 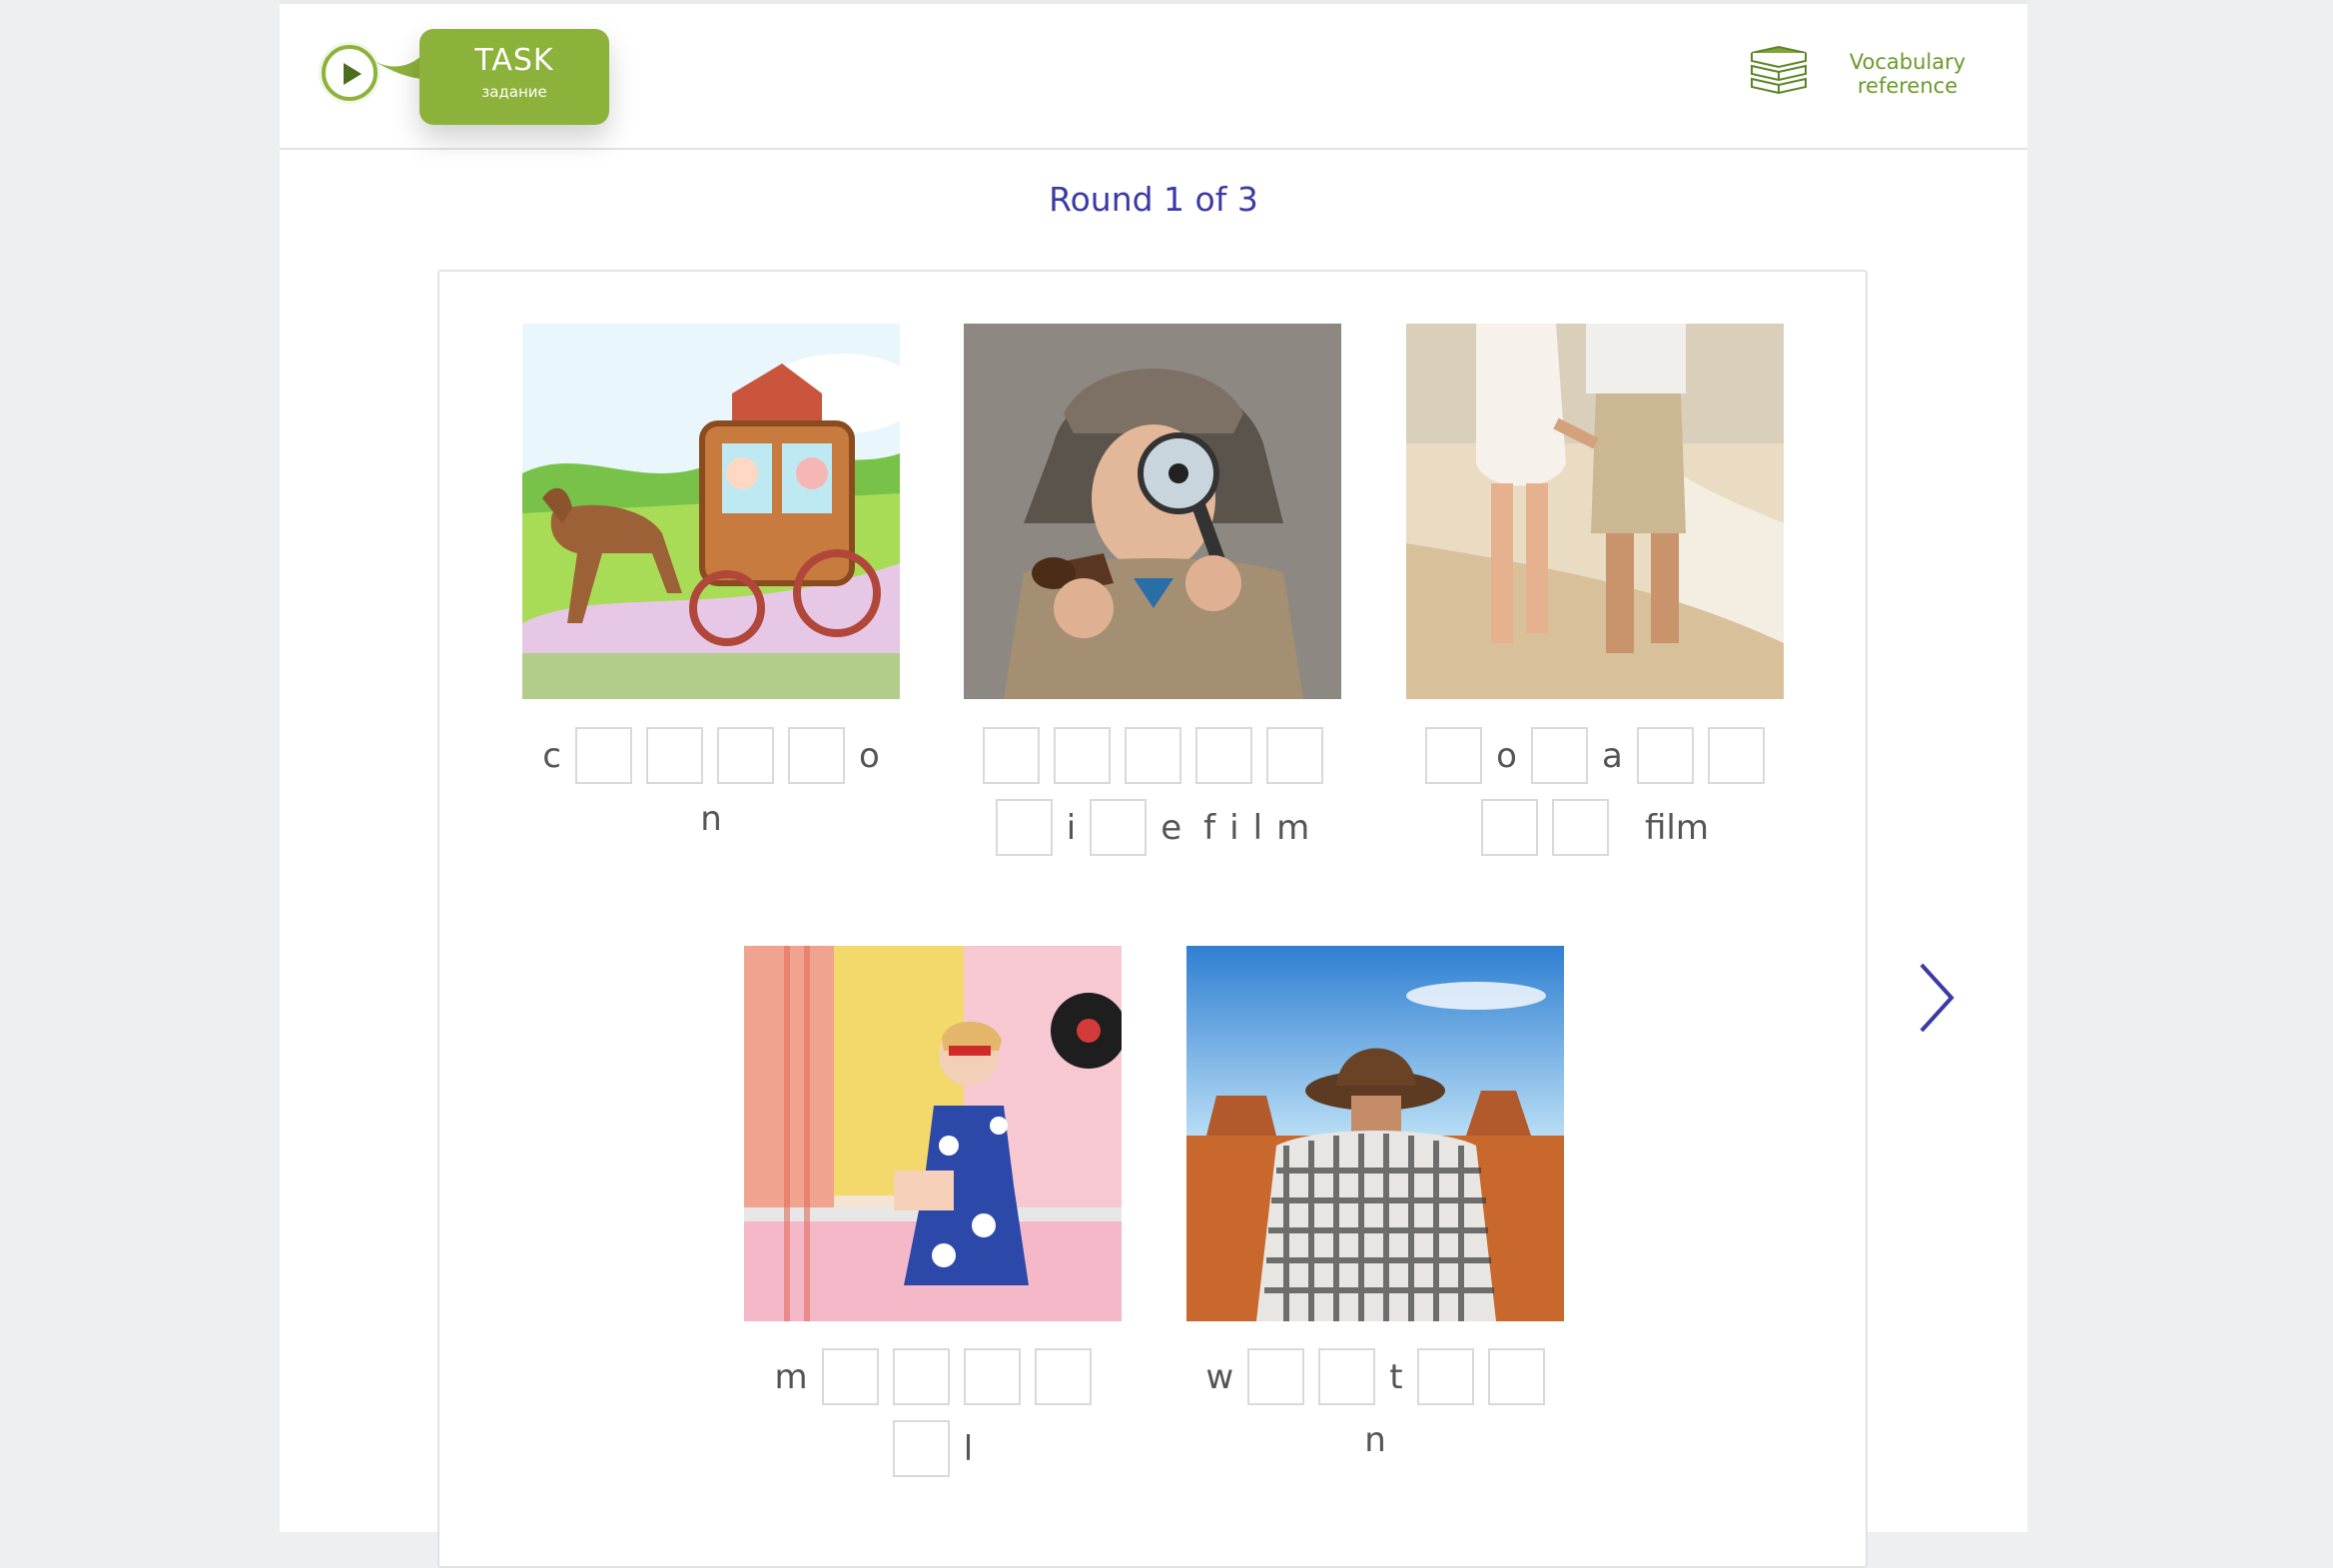 What do you see at coordinates (514, 60) in the screenshot?
I see `task-title: TASK` at bounding box center [514, 60].